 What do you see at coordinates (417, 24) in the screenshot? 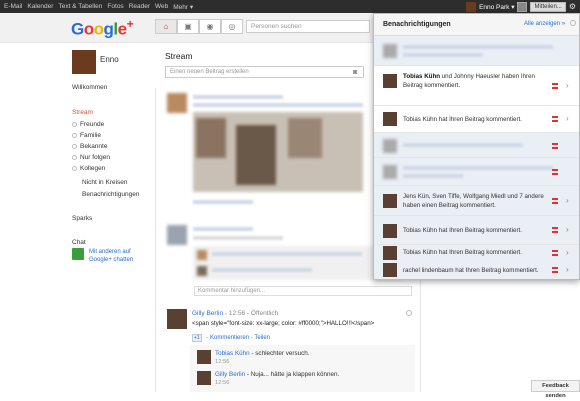
I see `notifications-title: Benachrichtigungen` at bounding box center [417, 24].